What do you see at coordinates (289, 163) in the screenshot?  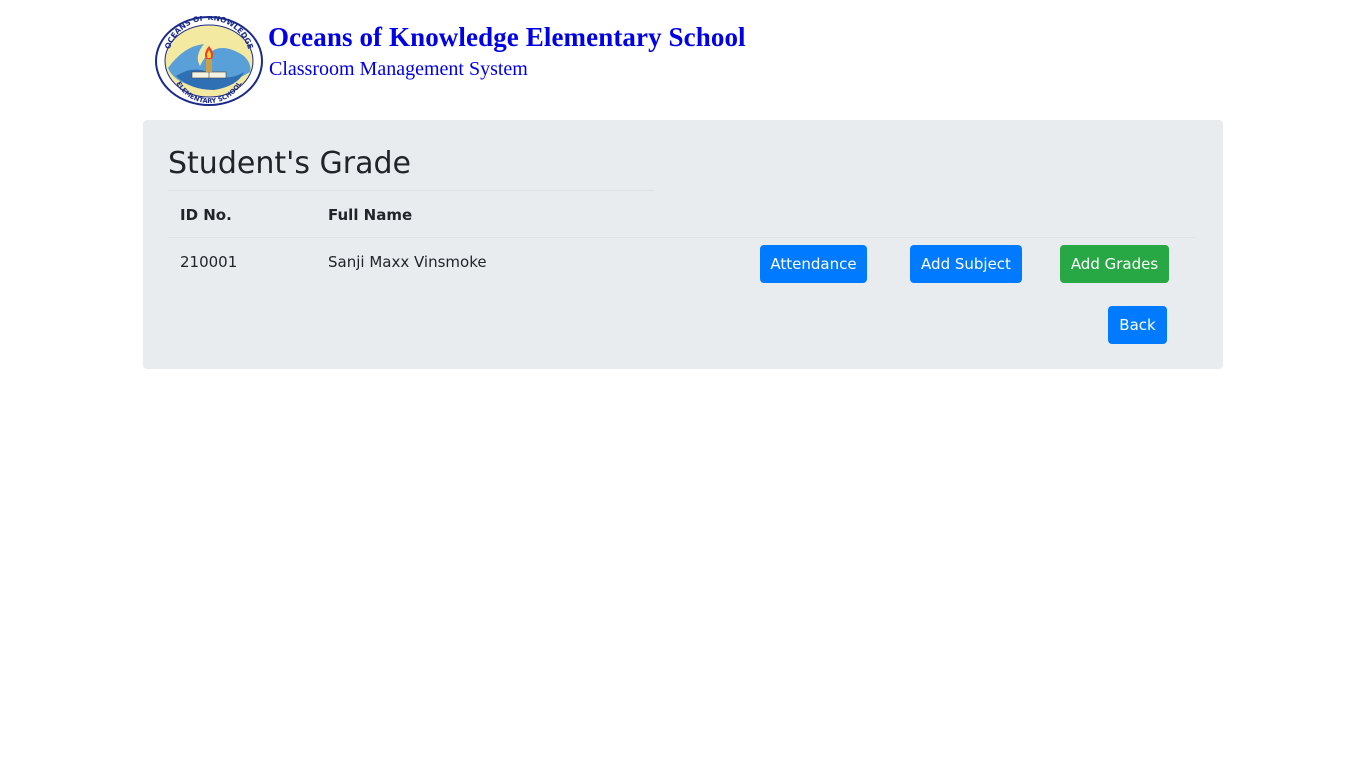 I see `page-title: Student's Grade` at bounding box center [289, 163].